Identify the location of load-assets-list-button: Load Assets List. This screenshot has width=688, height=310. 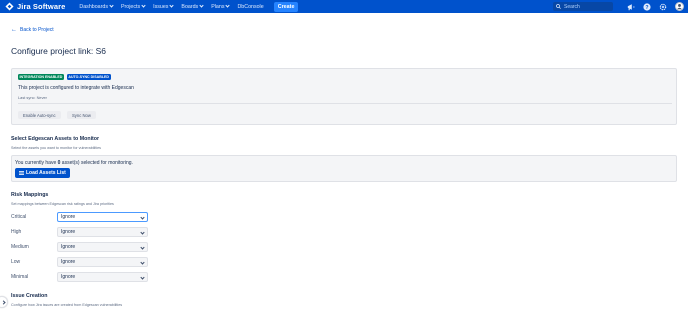
(42, 173).